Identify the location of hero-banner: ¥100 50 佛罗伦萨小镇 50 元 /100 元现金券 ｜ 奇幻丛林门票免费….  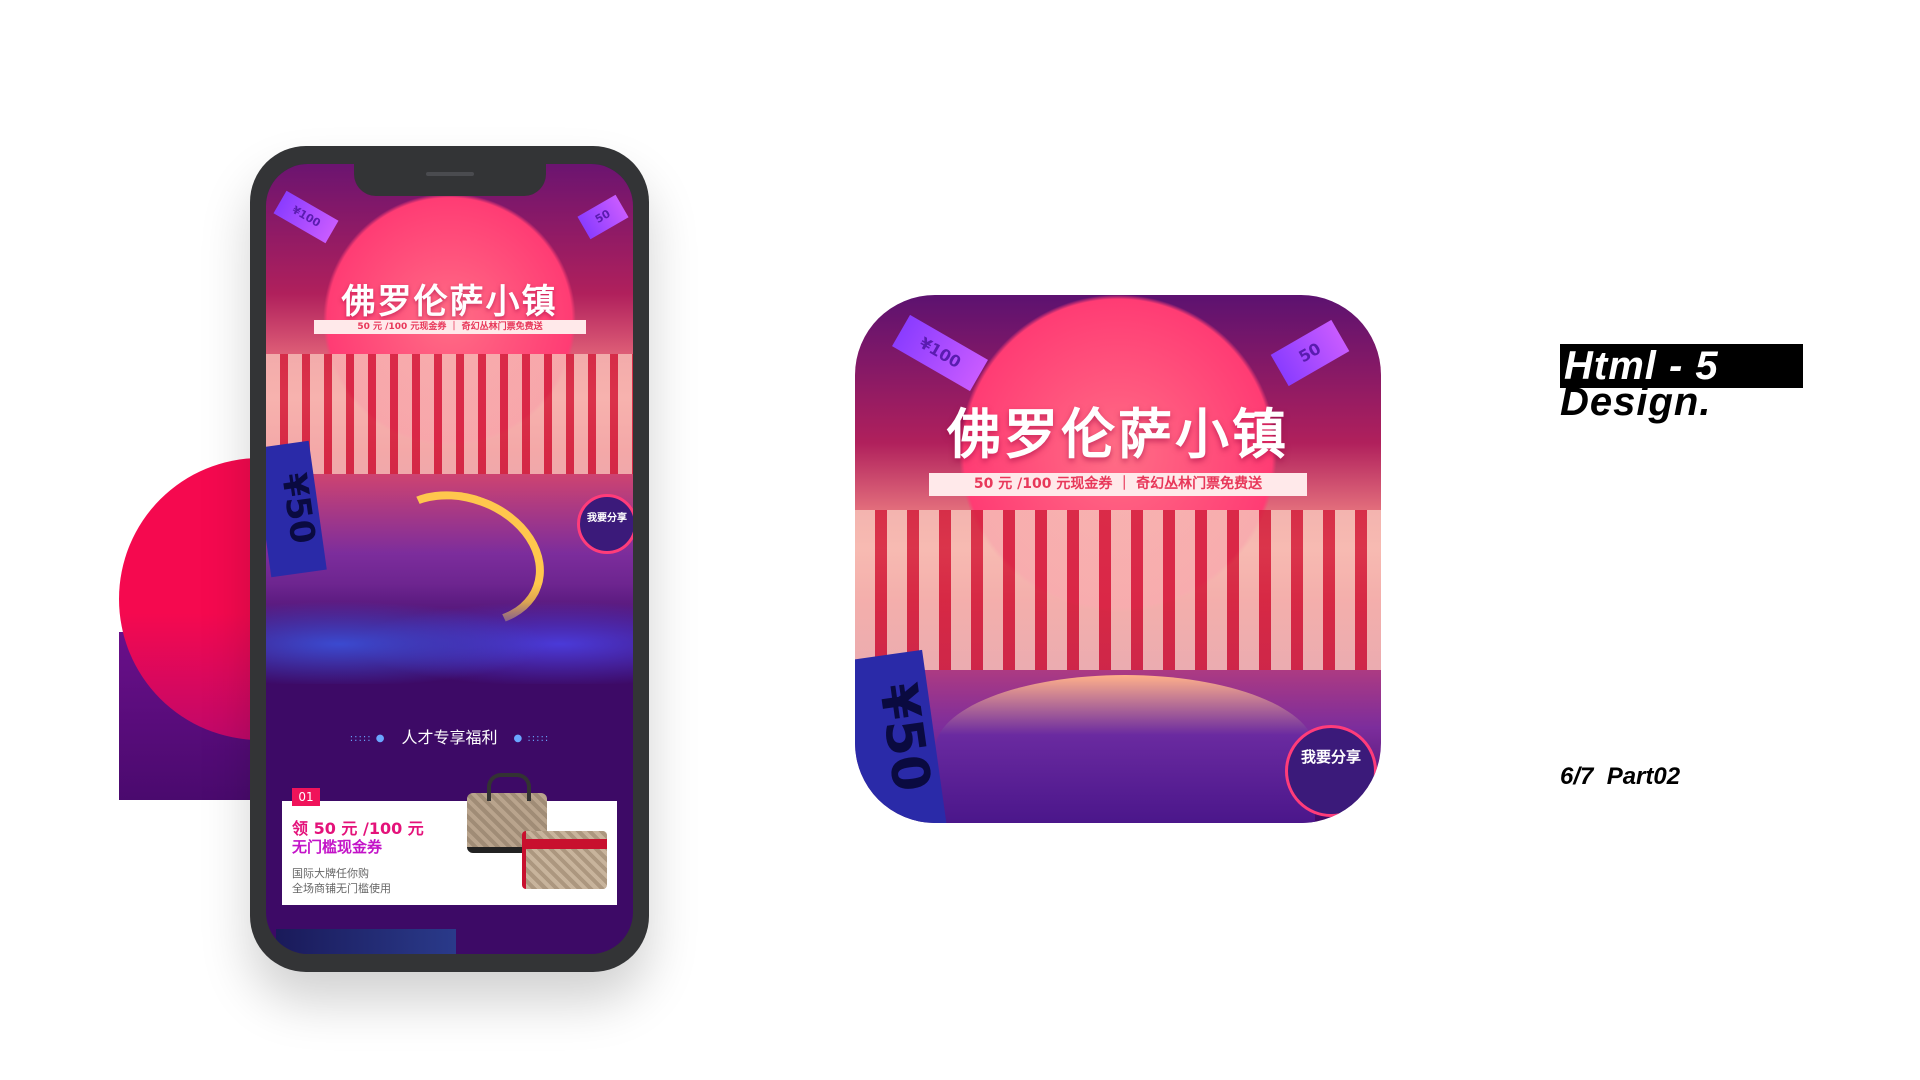
(449, 424).